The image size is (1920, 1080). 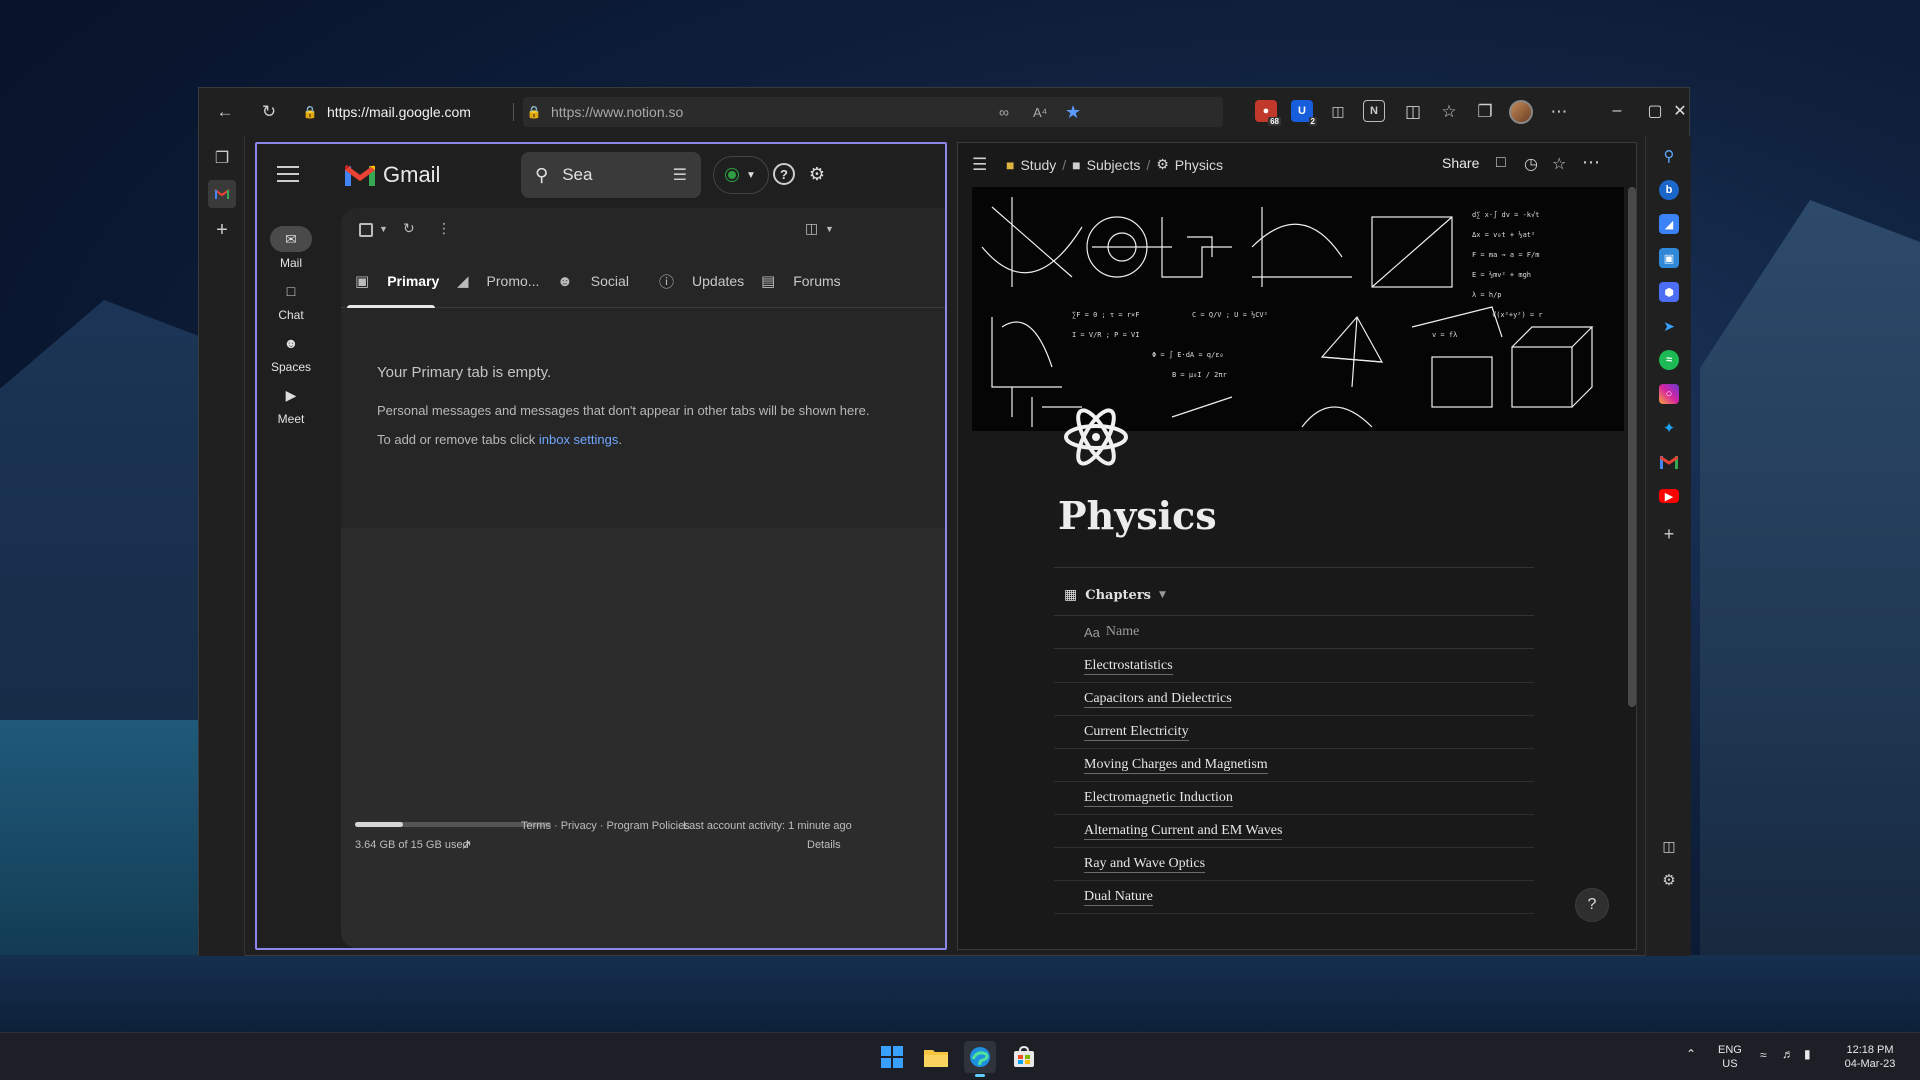 What do you see at coordinates (1304, 113) in the screenshot?
I see `bitwarden-icon: U2` at bounding box center [1304, 113].